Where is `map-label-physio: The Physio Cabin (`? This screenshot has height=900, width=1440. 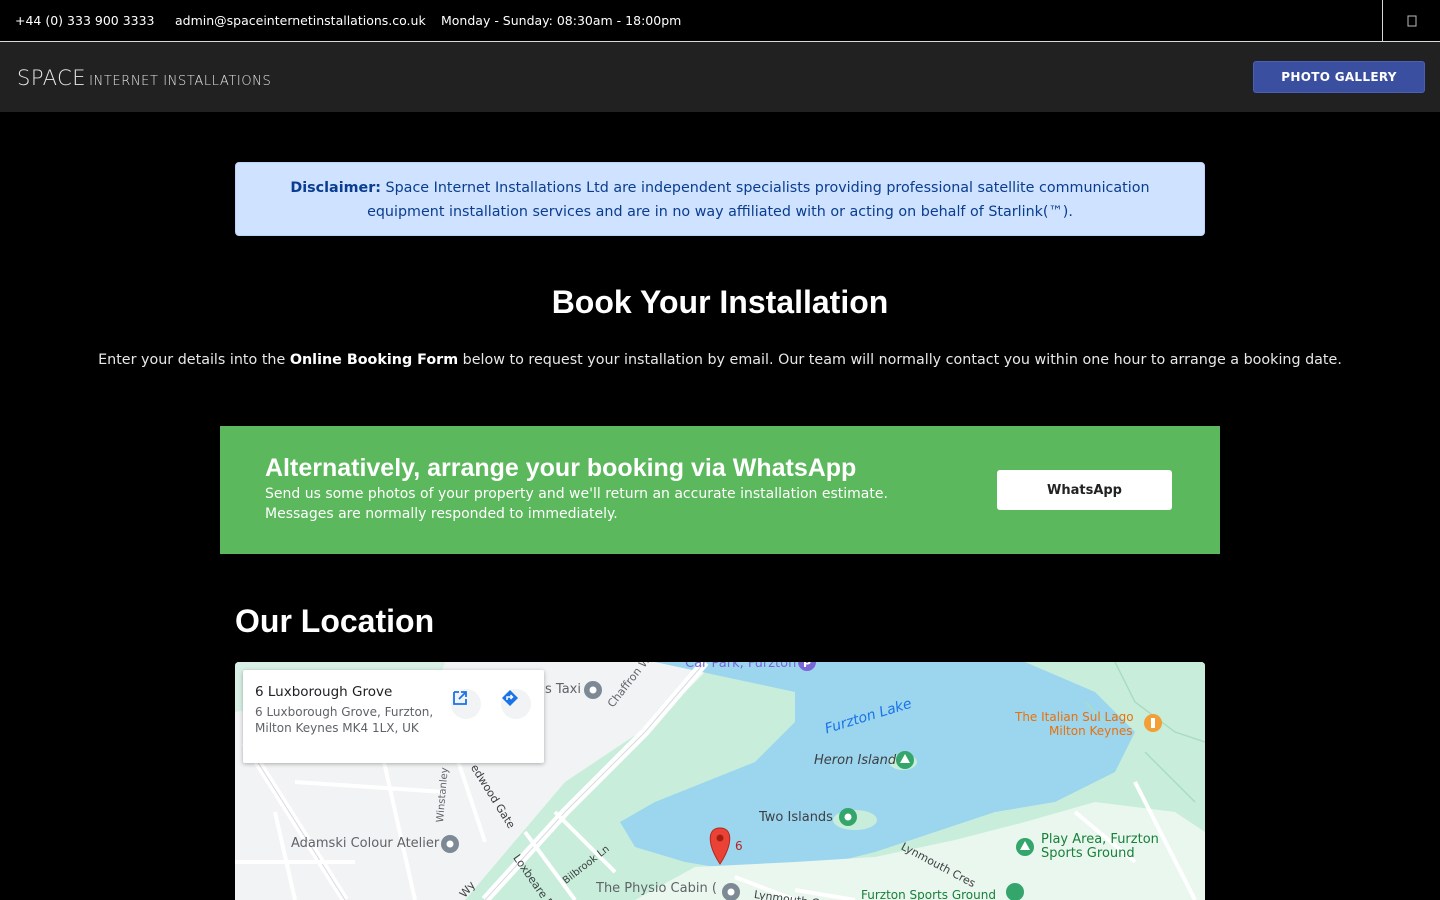 map-label-physio: The Physio Cabin ( is located at coordinates (656, 888).